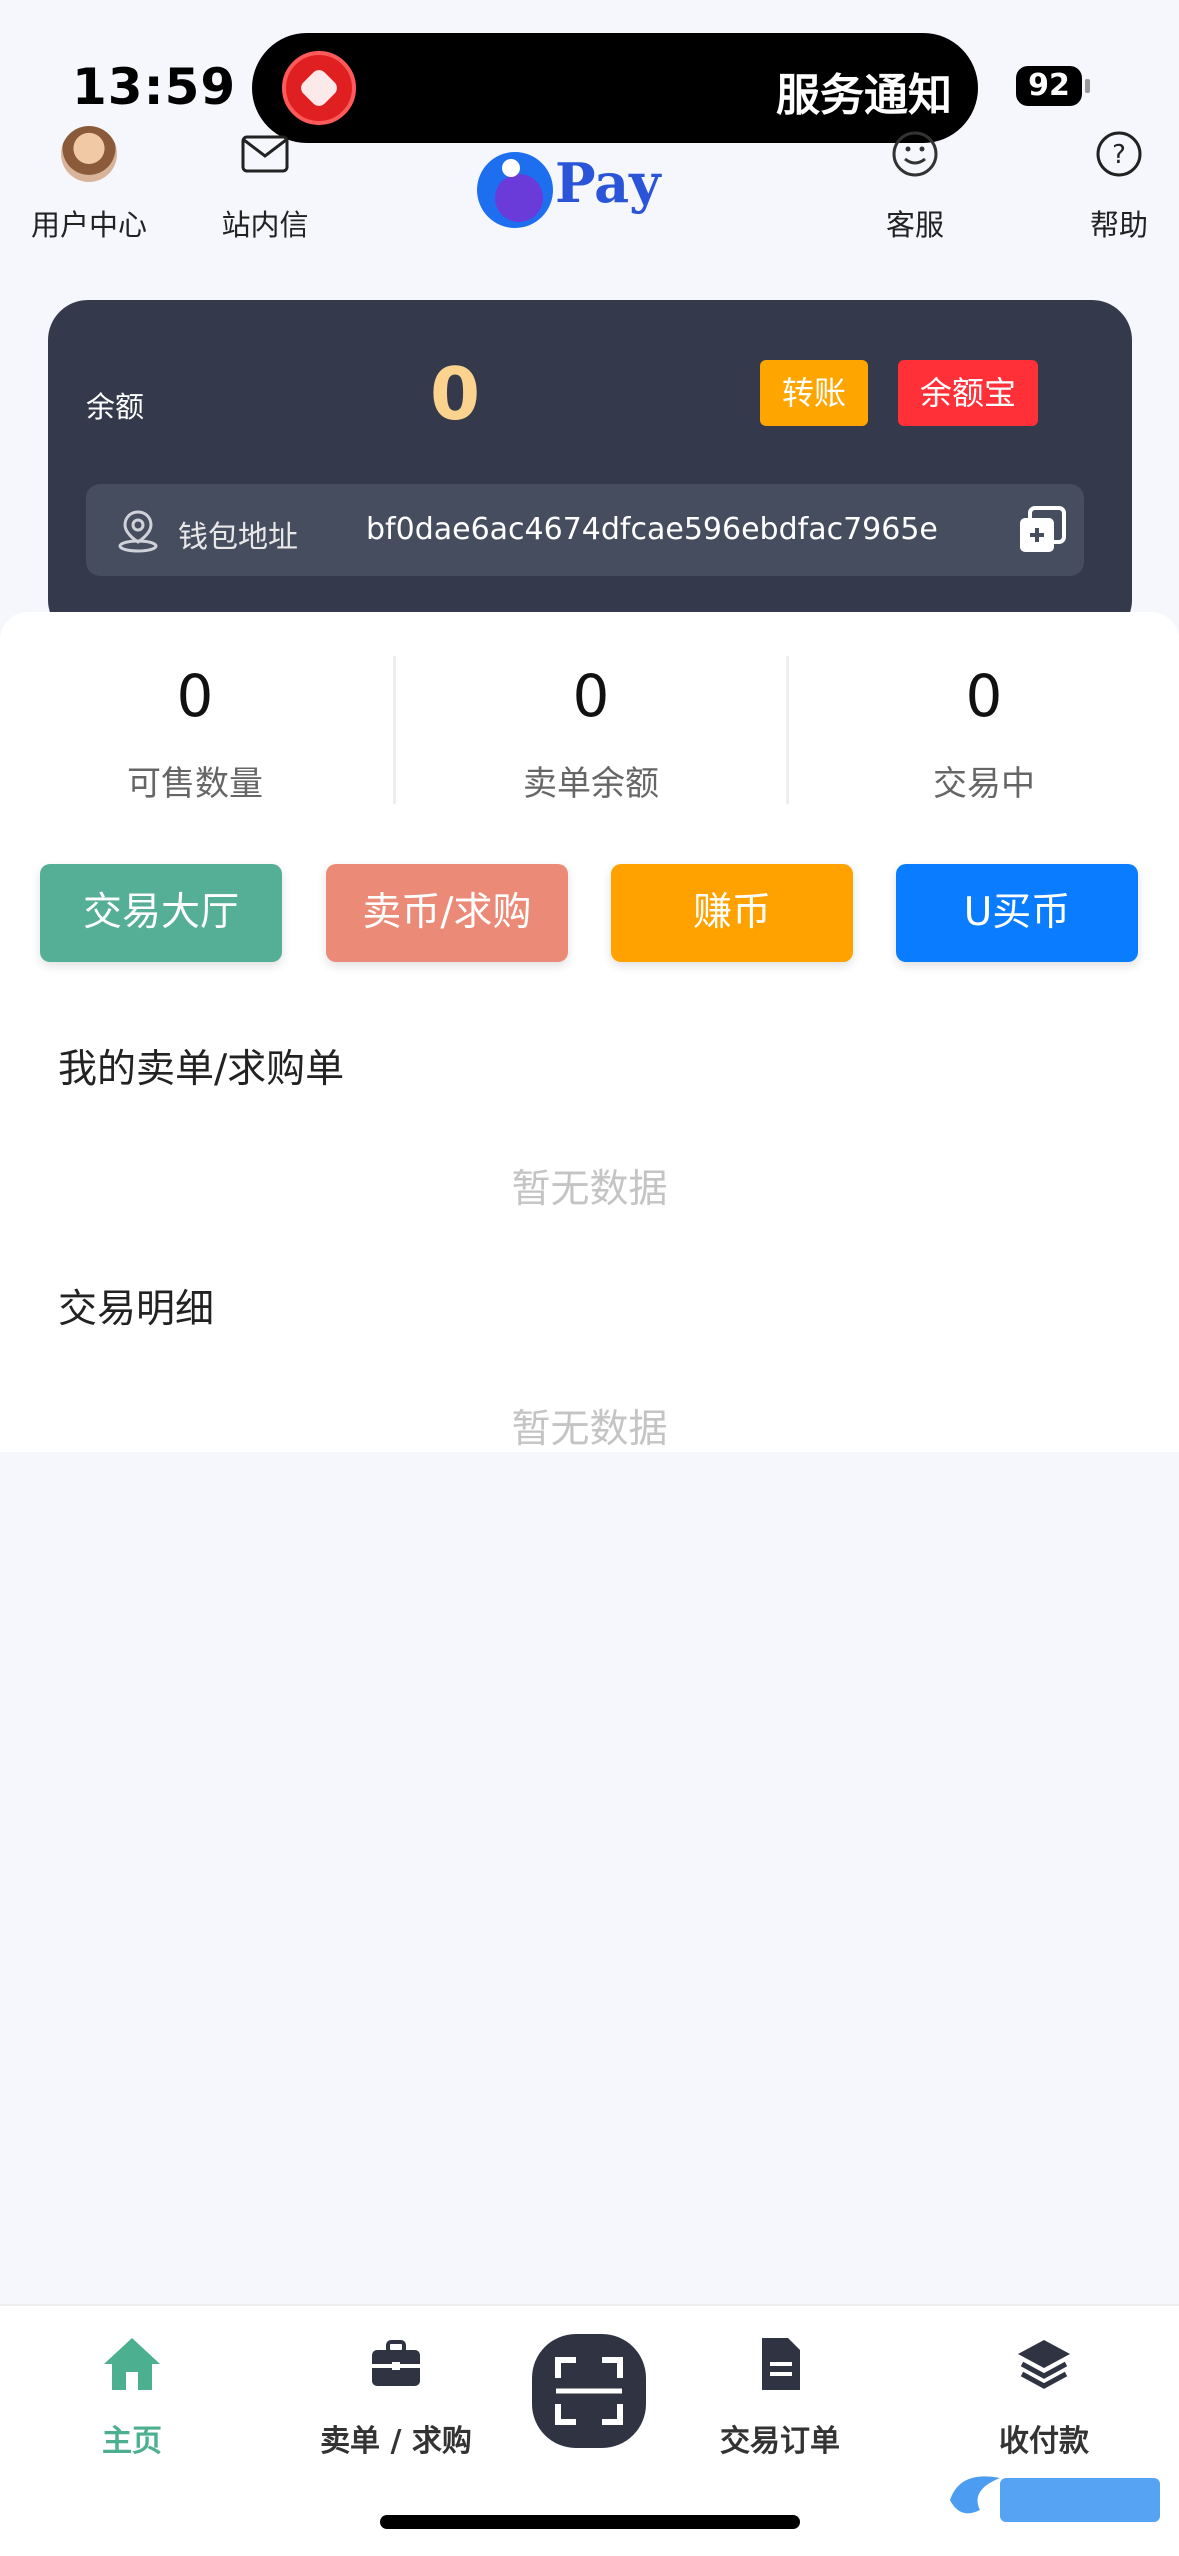  I want to click on nav-support: 客服, so click(915, 184).